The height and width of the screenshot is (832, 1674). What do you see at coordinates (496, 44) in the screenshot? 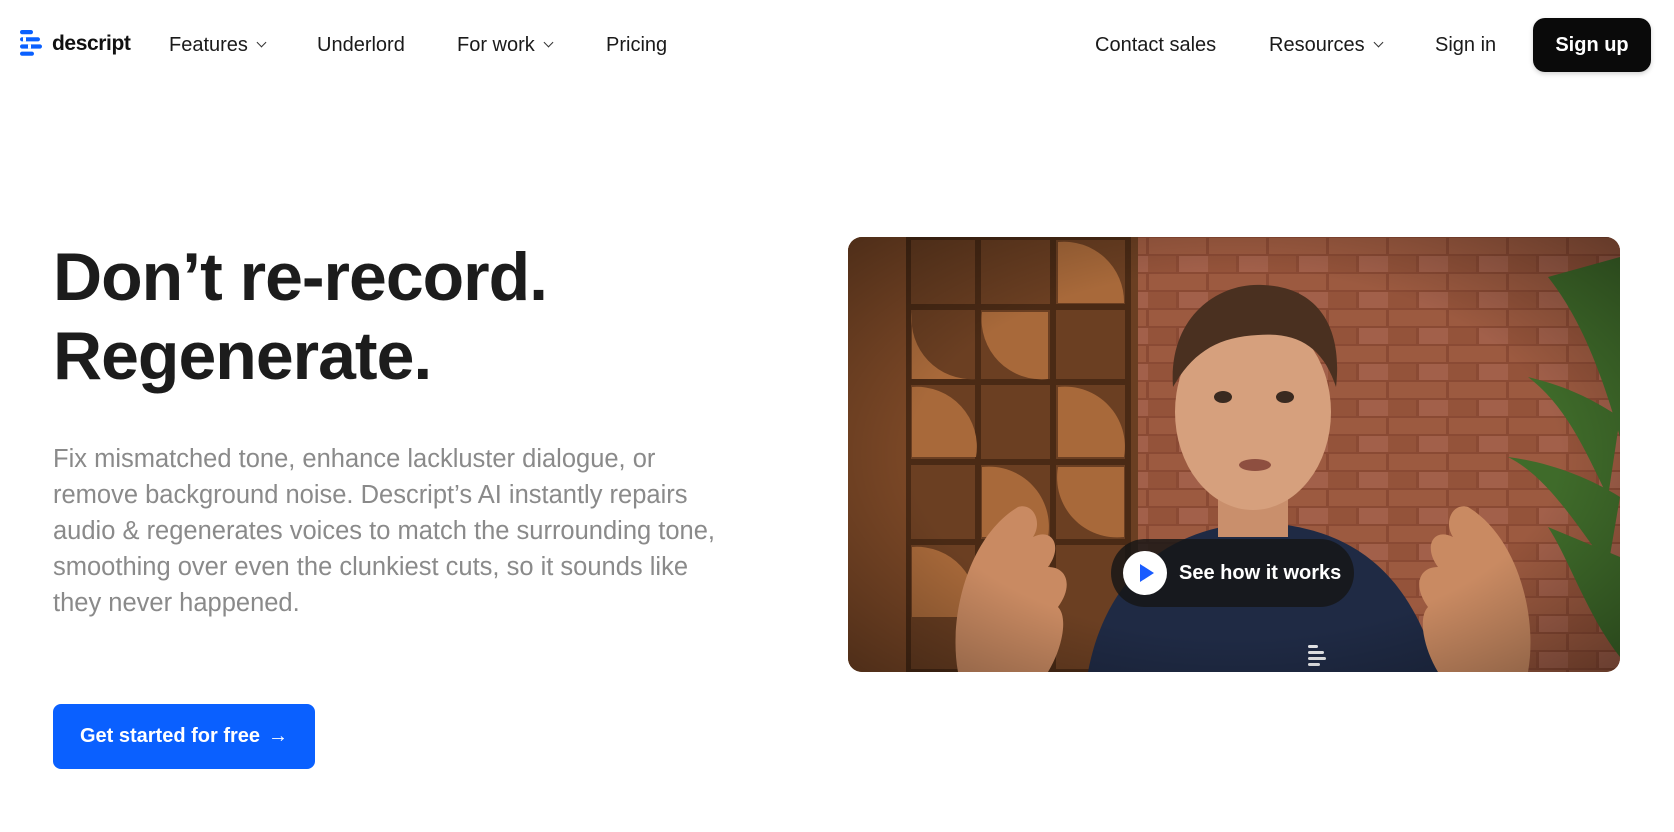
I see `nav-for-work-label: For work` at bounding box center [496, 44].